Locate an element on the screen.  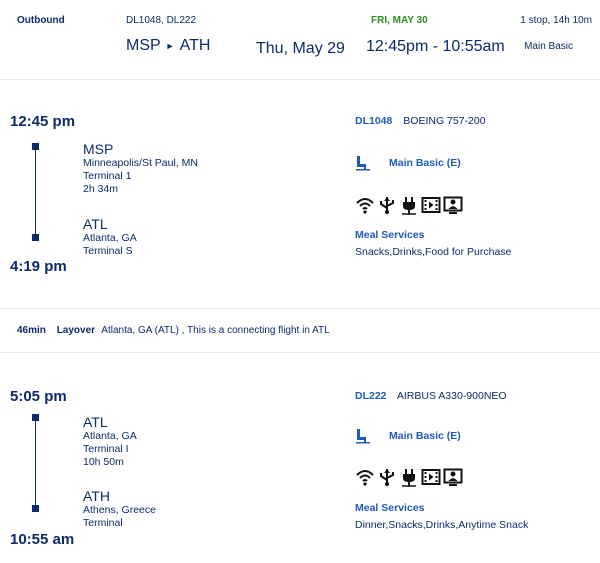
destination-airport: ATL Atlanta, GA Terminal S is located at coordinates (110, 237).